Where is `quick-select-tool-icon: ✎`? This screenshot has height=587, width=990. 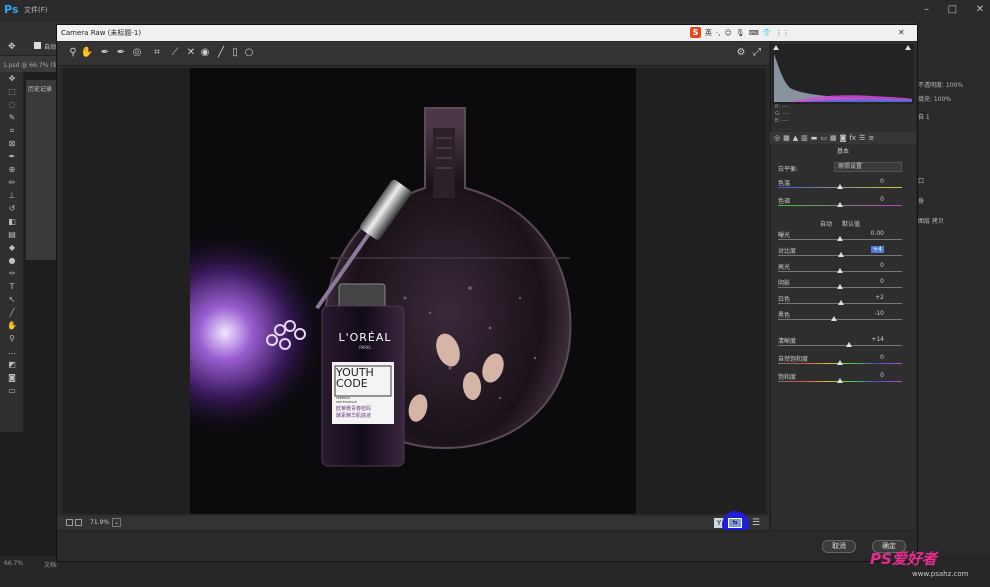 quick-select-tool-icon: ✎ is located at coordinates (12, 117).